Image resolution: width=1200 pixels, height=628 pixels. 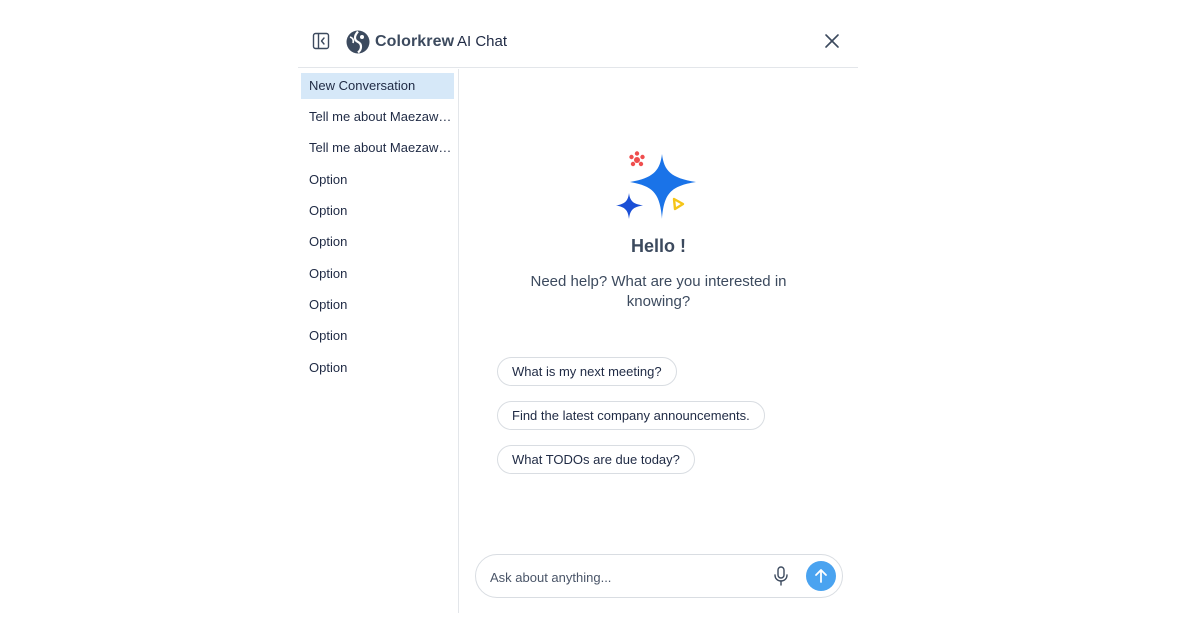 I want to click on app-title: AI Chat, so click(x=482, y=41).